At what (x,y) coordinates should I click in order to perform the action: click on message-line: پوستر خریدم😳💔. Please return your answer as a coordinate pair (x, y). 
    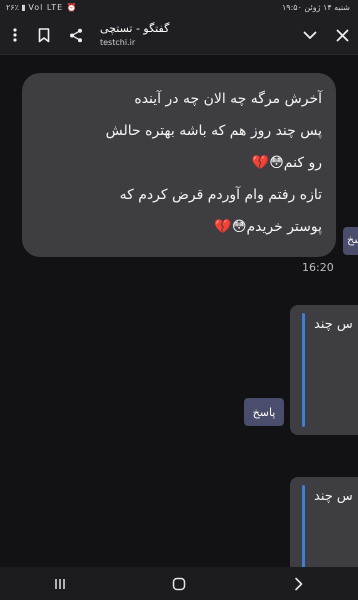
    Looking at the image, I should click on (268, 227).